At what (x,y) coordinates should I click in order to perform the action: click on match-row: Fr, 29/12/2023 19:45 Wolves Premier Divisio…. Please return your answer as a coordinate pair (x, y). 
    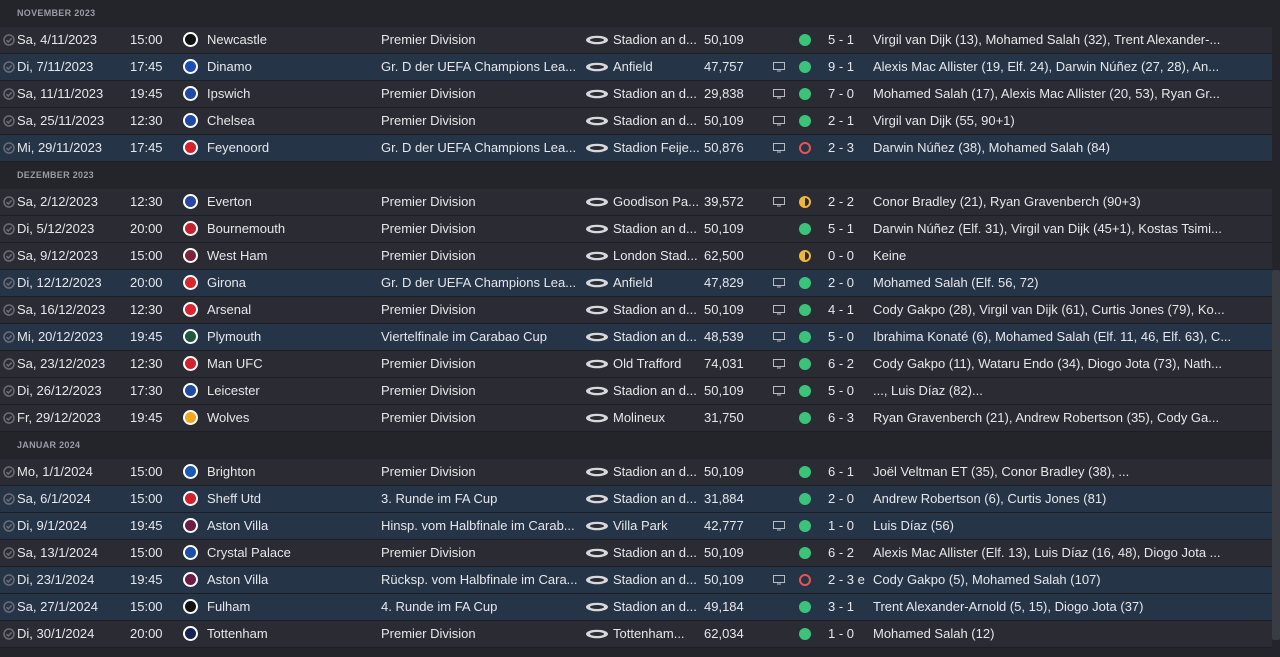
    Looking at the image, I should click on (636, 418).